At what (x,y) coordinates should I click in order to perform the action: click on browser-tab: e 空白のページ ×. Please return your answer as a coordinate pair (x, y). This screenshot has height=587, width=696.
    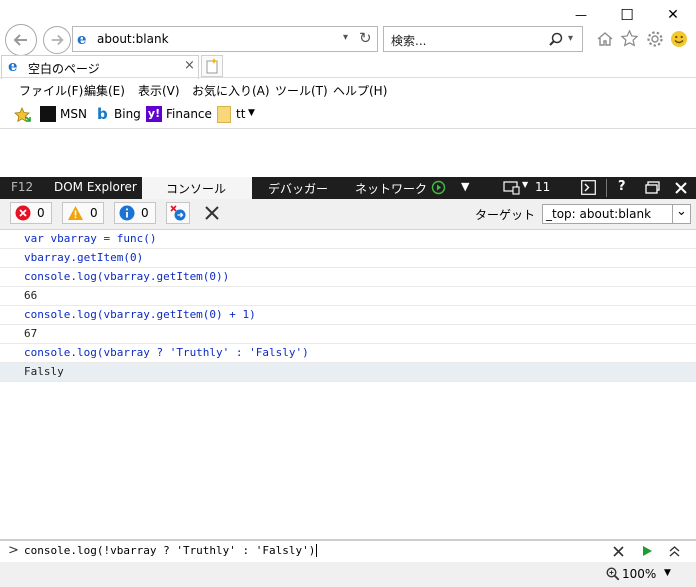
    Looking at the image, I should click on (100, 67).